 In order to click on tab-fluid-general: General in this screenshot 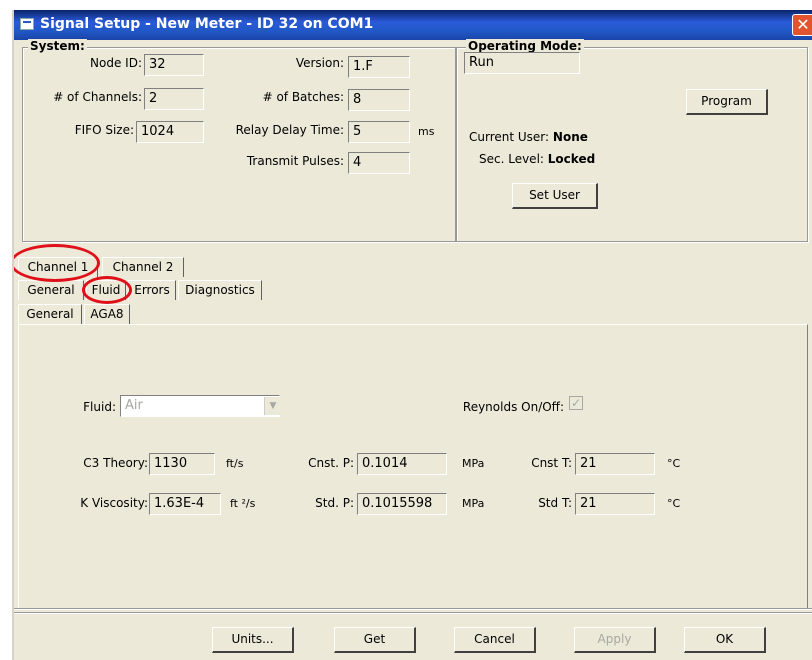, I will do `click(50, 314)`.